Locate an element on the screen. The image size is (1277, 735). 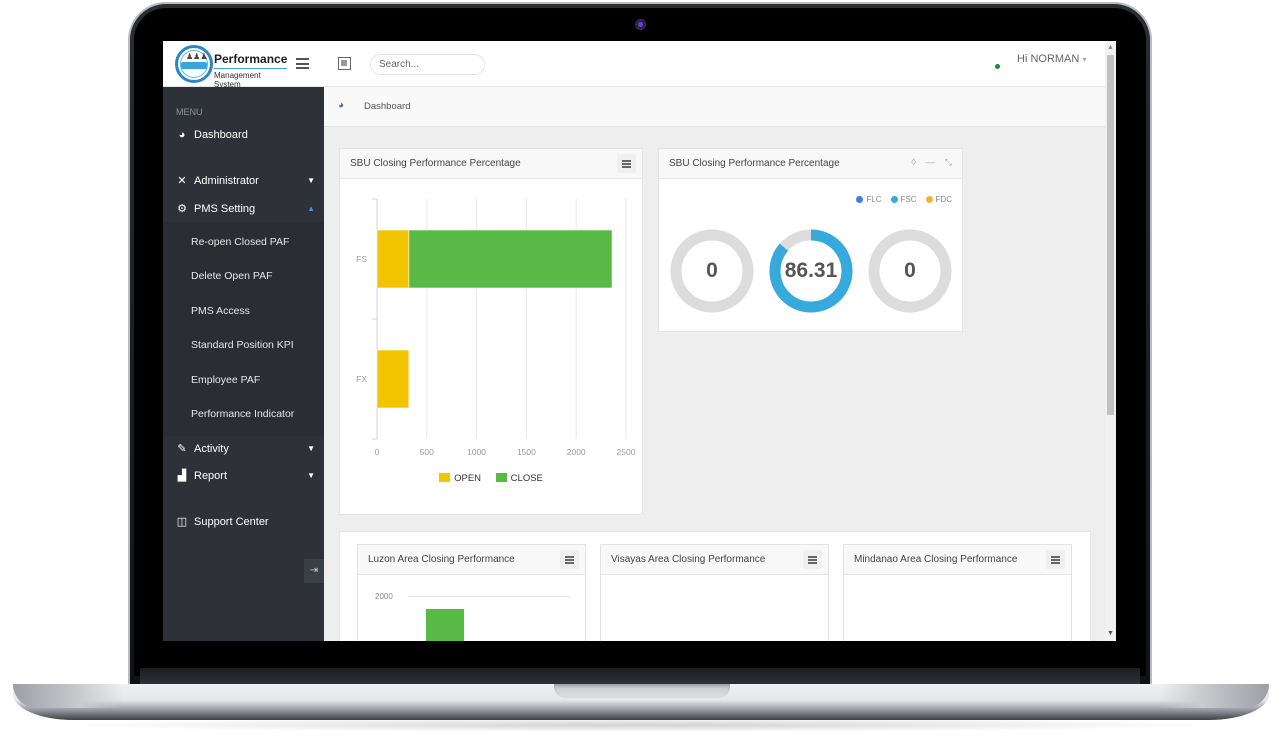
people-icon: ♟♟♟ is located at coordinates (197, 56).